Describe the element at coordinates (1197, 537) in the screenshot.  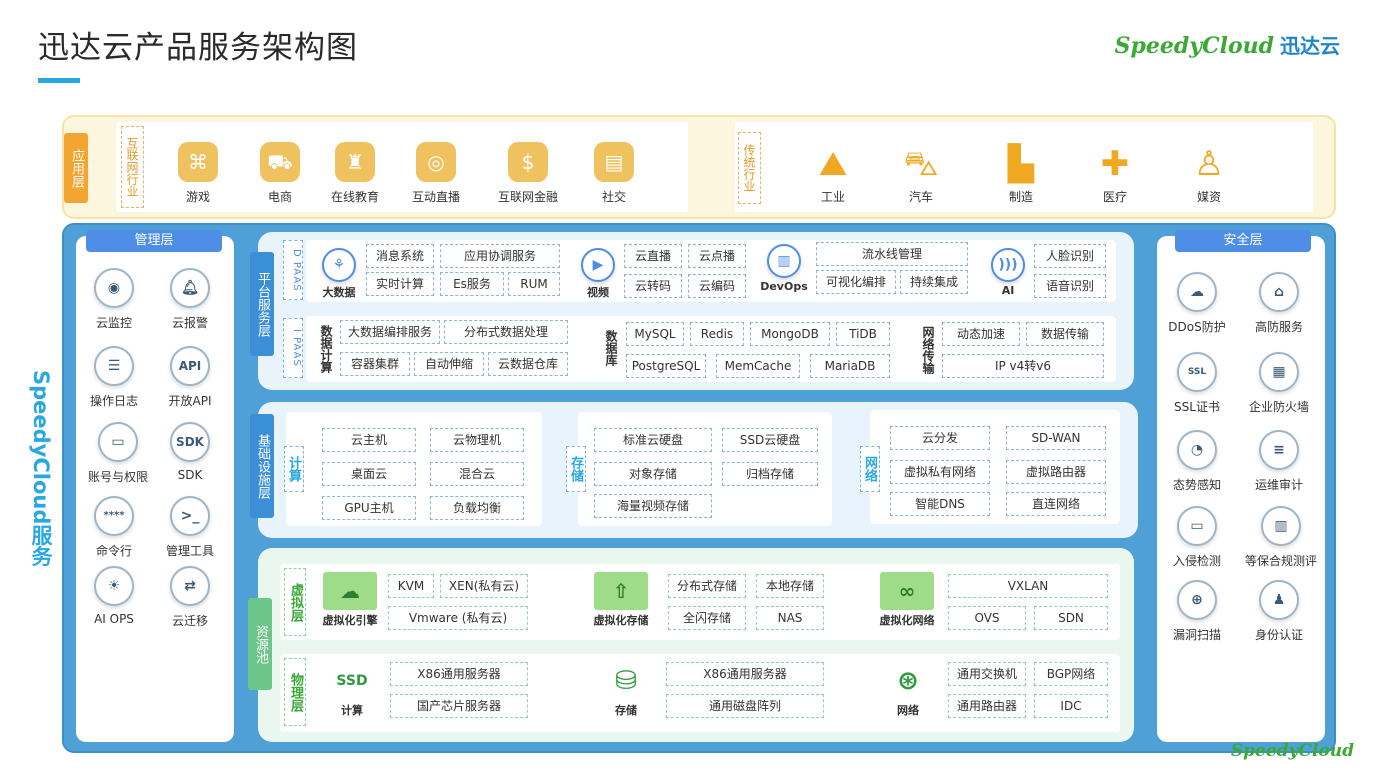
I see `sec-intrusion: ▭ 入侵检测` at that location.